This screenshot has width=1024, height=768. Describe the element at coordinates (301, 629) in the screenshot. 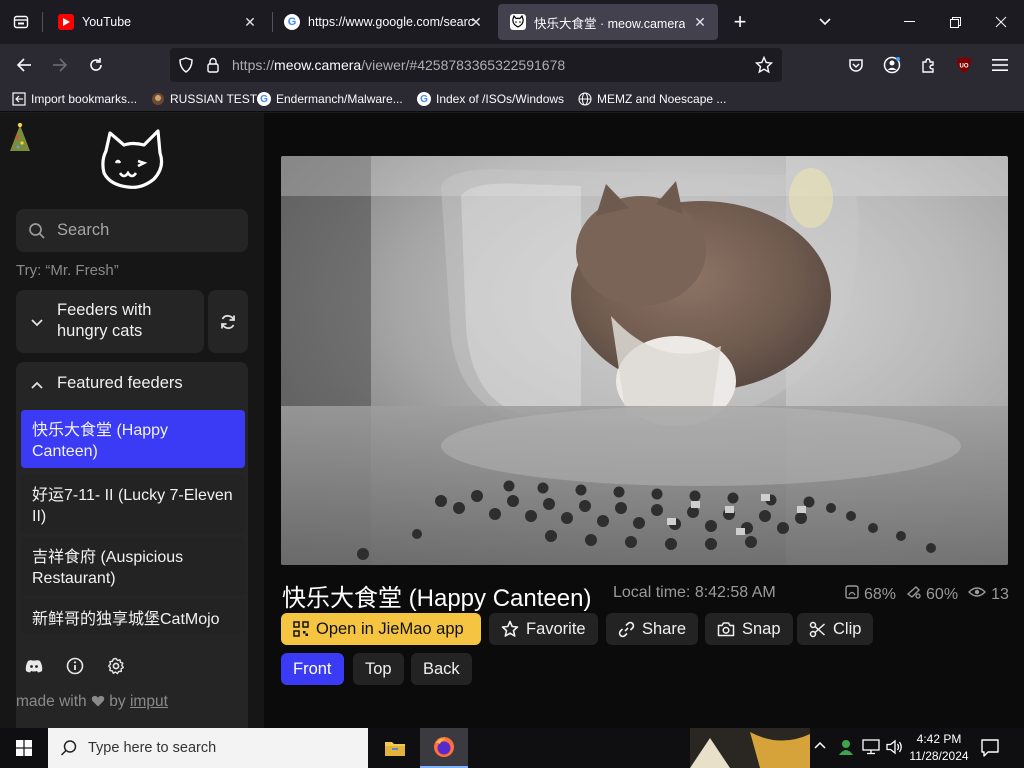

I see `qr-code-icon` at that location.